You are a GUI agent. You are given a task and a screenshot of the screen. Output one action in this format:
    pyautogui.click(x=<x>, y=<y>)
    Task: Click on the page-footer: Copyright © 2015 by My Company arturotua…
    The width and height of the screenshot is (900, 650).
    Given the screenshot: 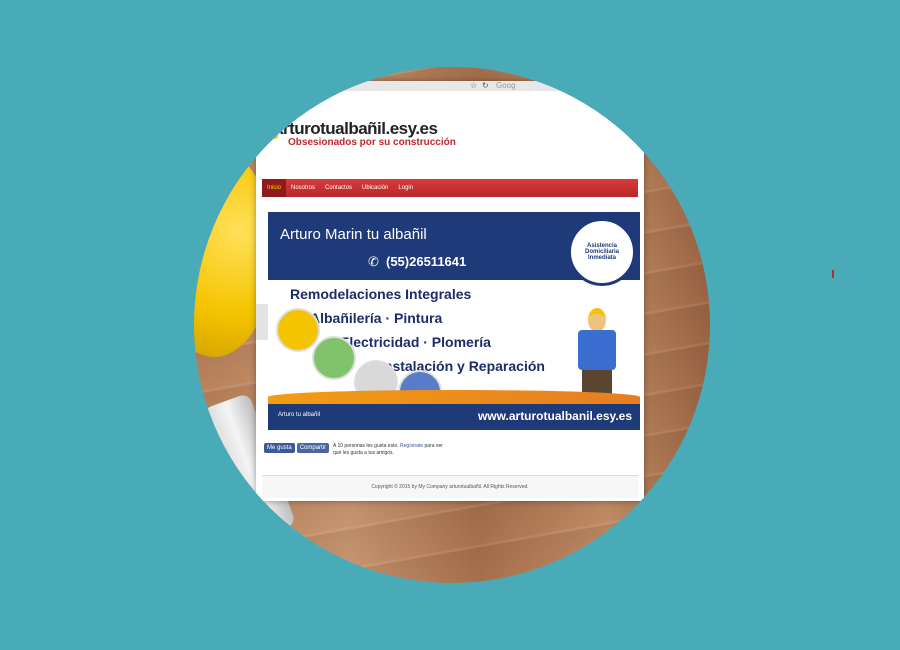 What is the action you would take?
    pyautogui.click(x=450, y=486)
    